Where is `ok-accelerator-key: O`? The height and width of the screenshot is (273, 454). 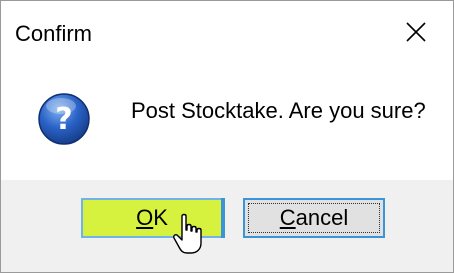 ok-accelerator-key: O is located at coordinates (145, 217).